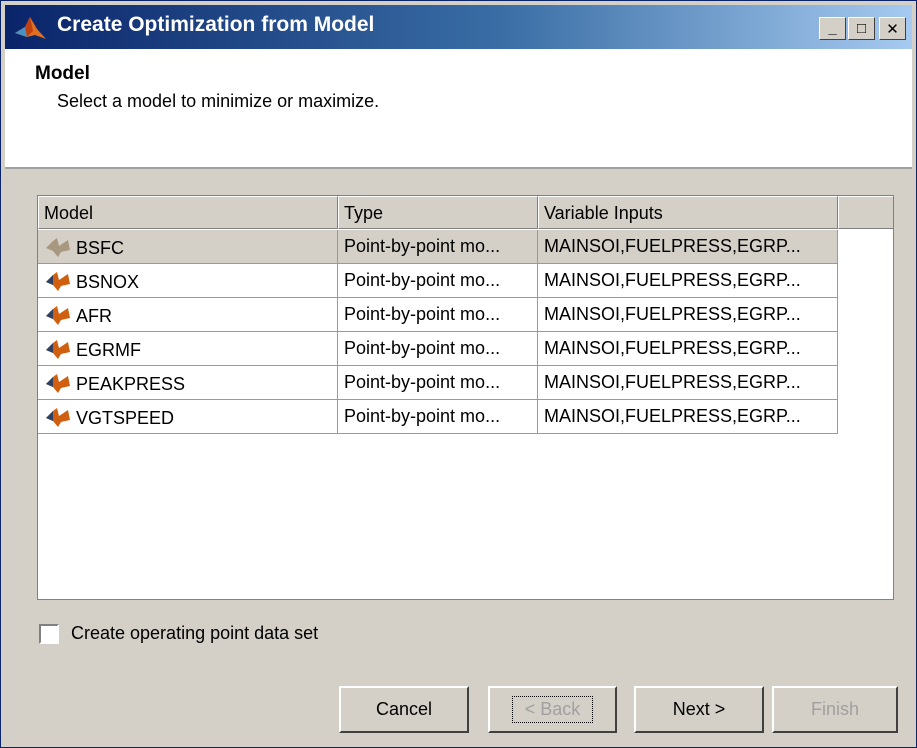 Image resolution: width=917 pixels, height=748 pixels. Describe the element at coordinates (188, 349) in the screenshot. I see `model-cell: EGRMF` at that location.